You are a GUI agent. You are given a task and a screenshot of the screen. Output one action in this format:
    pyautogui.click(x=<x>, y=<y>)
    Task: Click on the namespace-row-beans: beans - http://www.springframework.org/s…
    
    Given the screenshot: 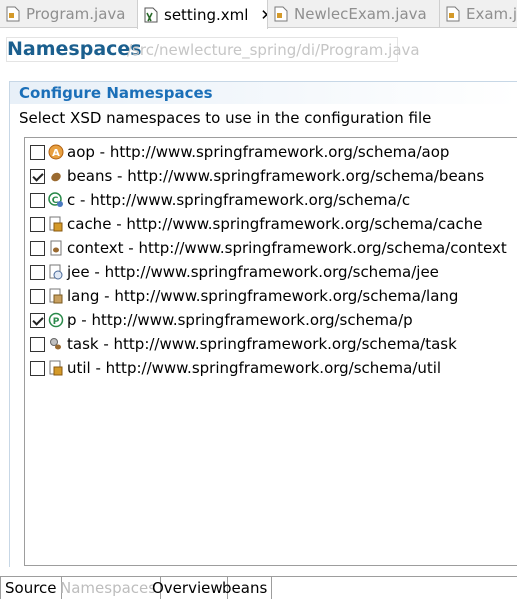 What is the action you would take?
    pyautogui.click(x=257, y=176)
    